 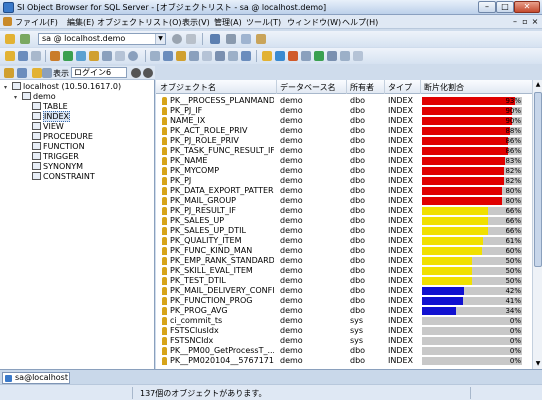 What do you see at coordinates (133, 56) in the screenshot?
I see `clock-icon` at bounding box center [133, 56].